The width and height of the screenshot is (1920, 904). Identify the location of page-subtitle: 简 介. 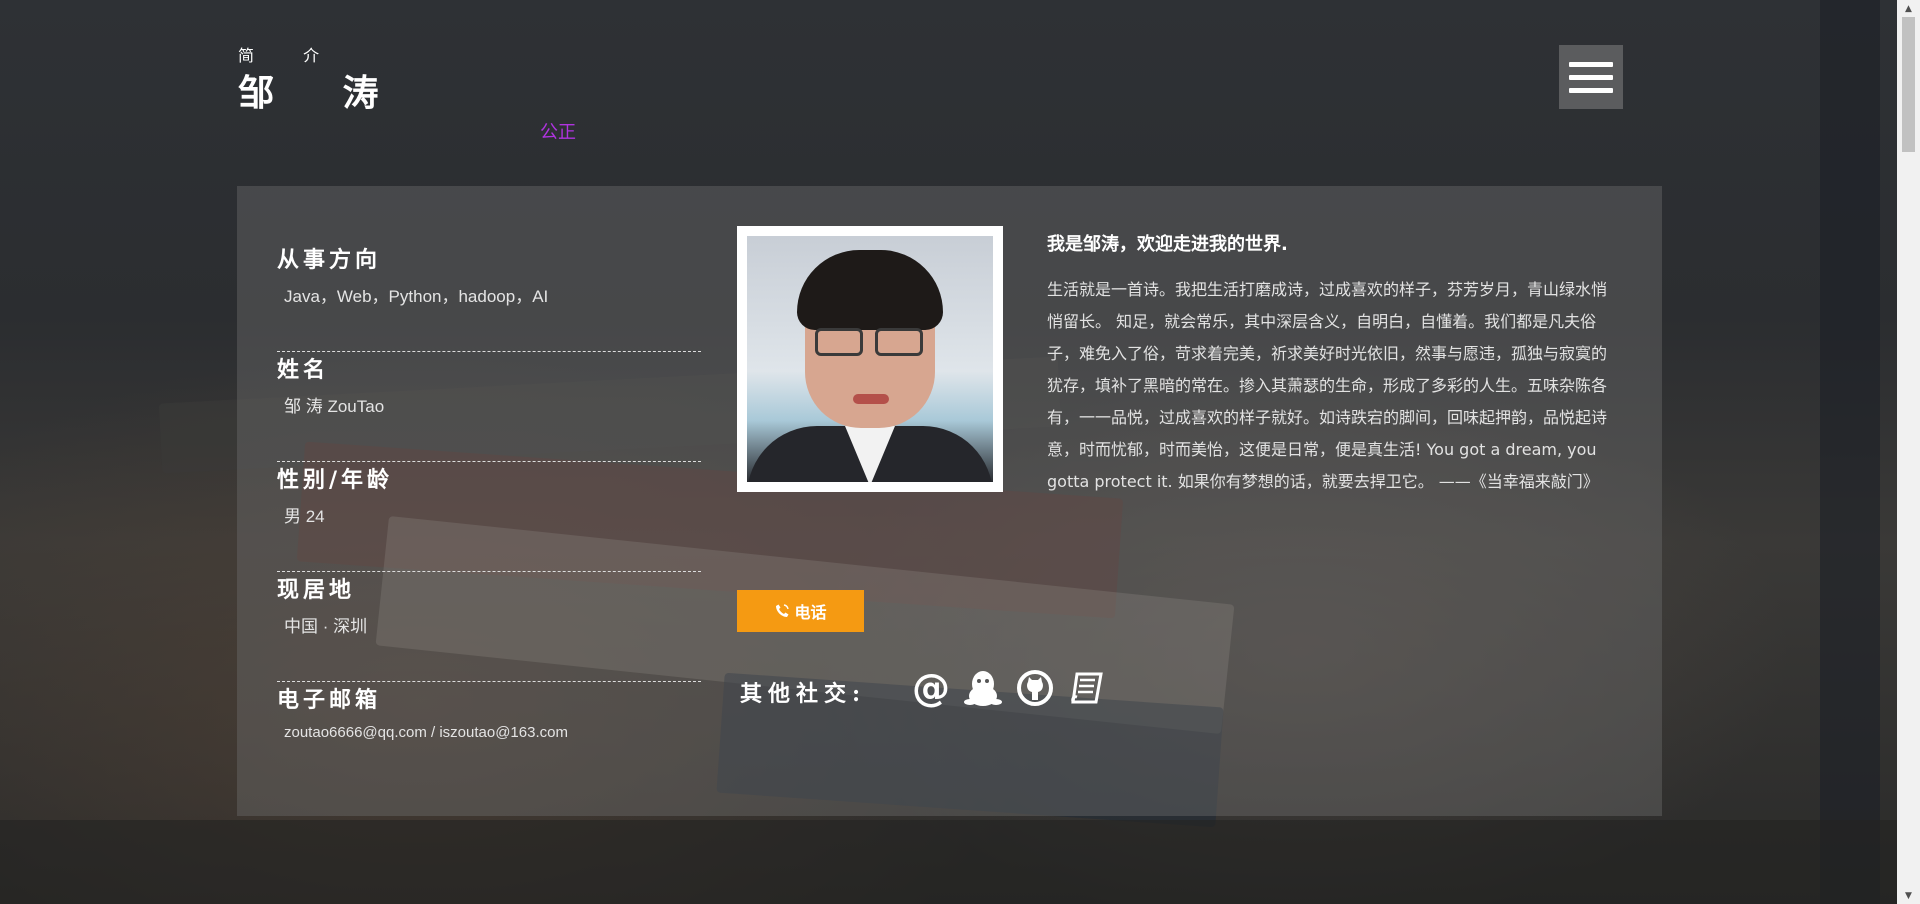
(290, 55).